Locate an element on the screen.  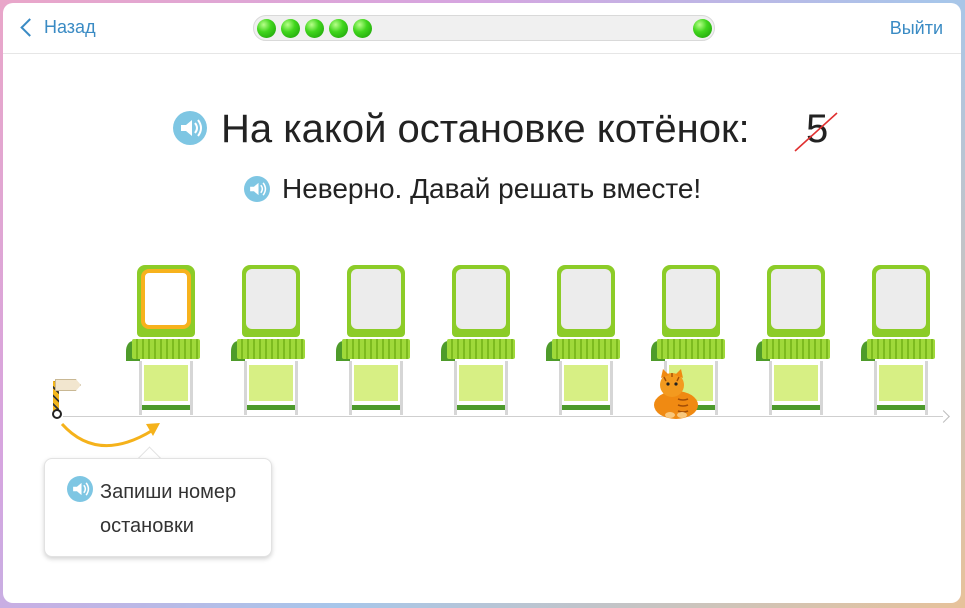
back-button: Назад is located at coordinates (58, 27).